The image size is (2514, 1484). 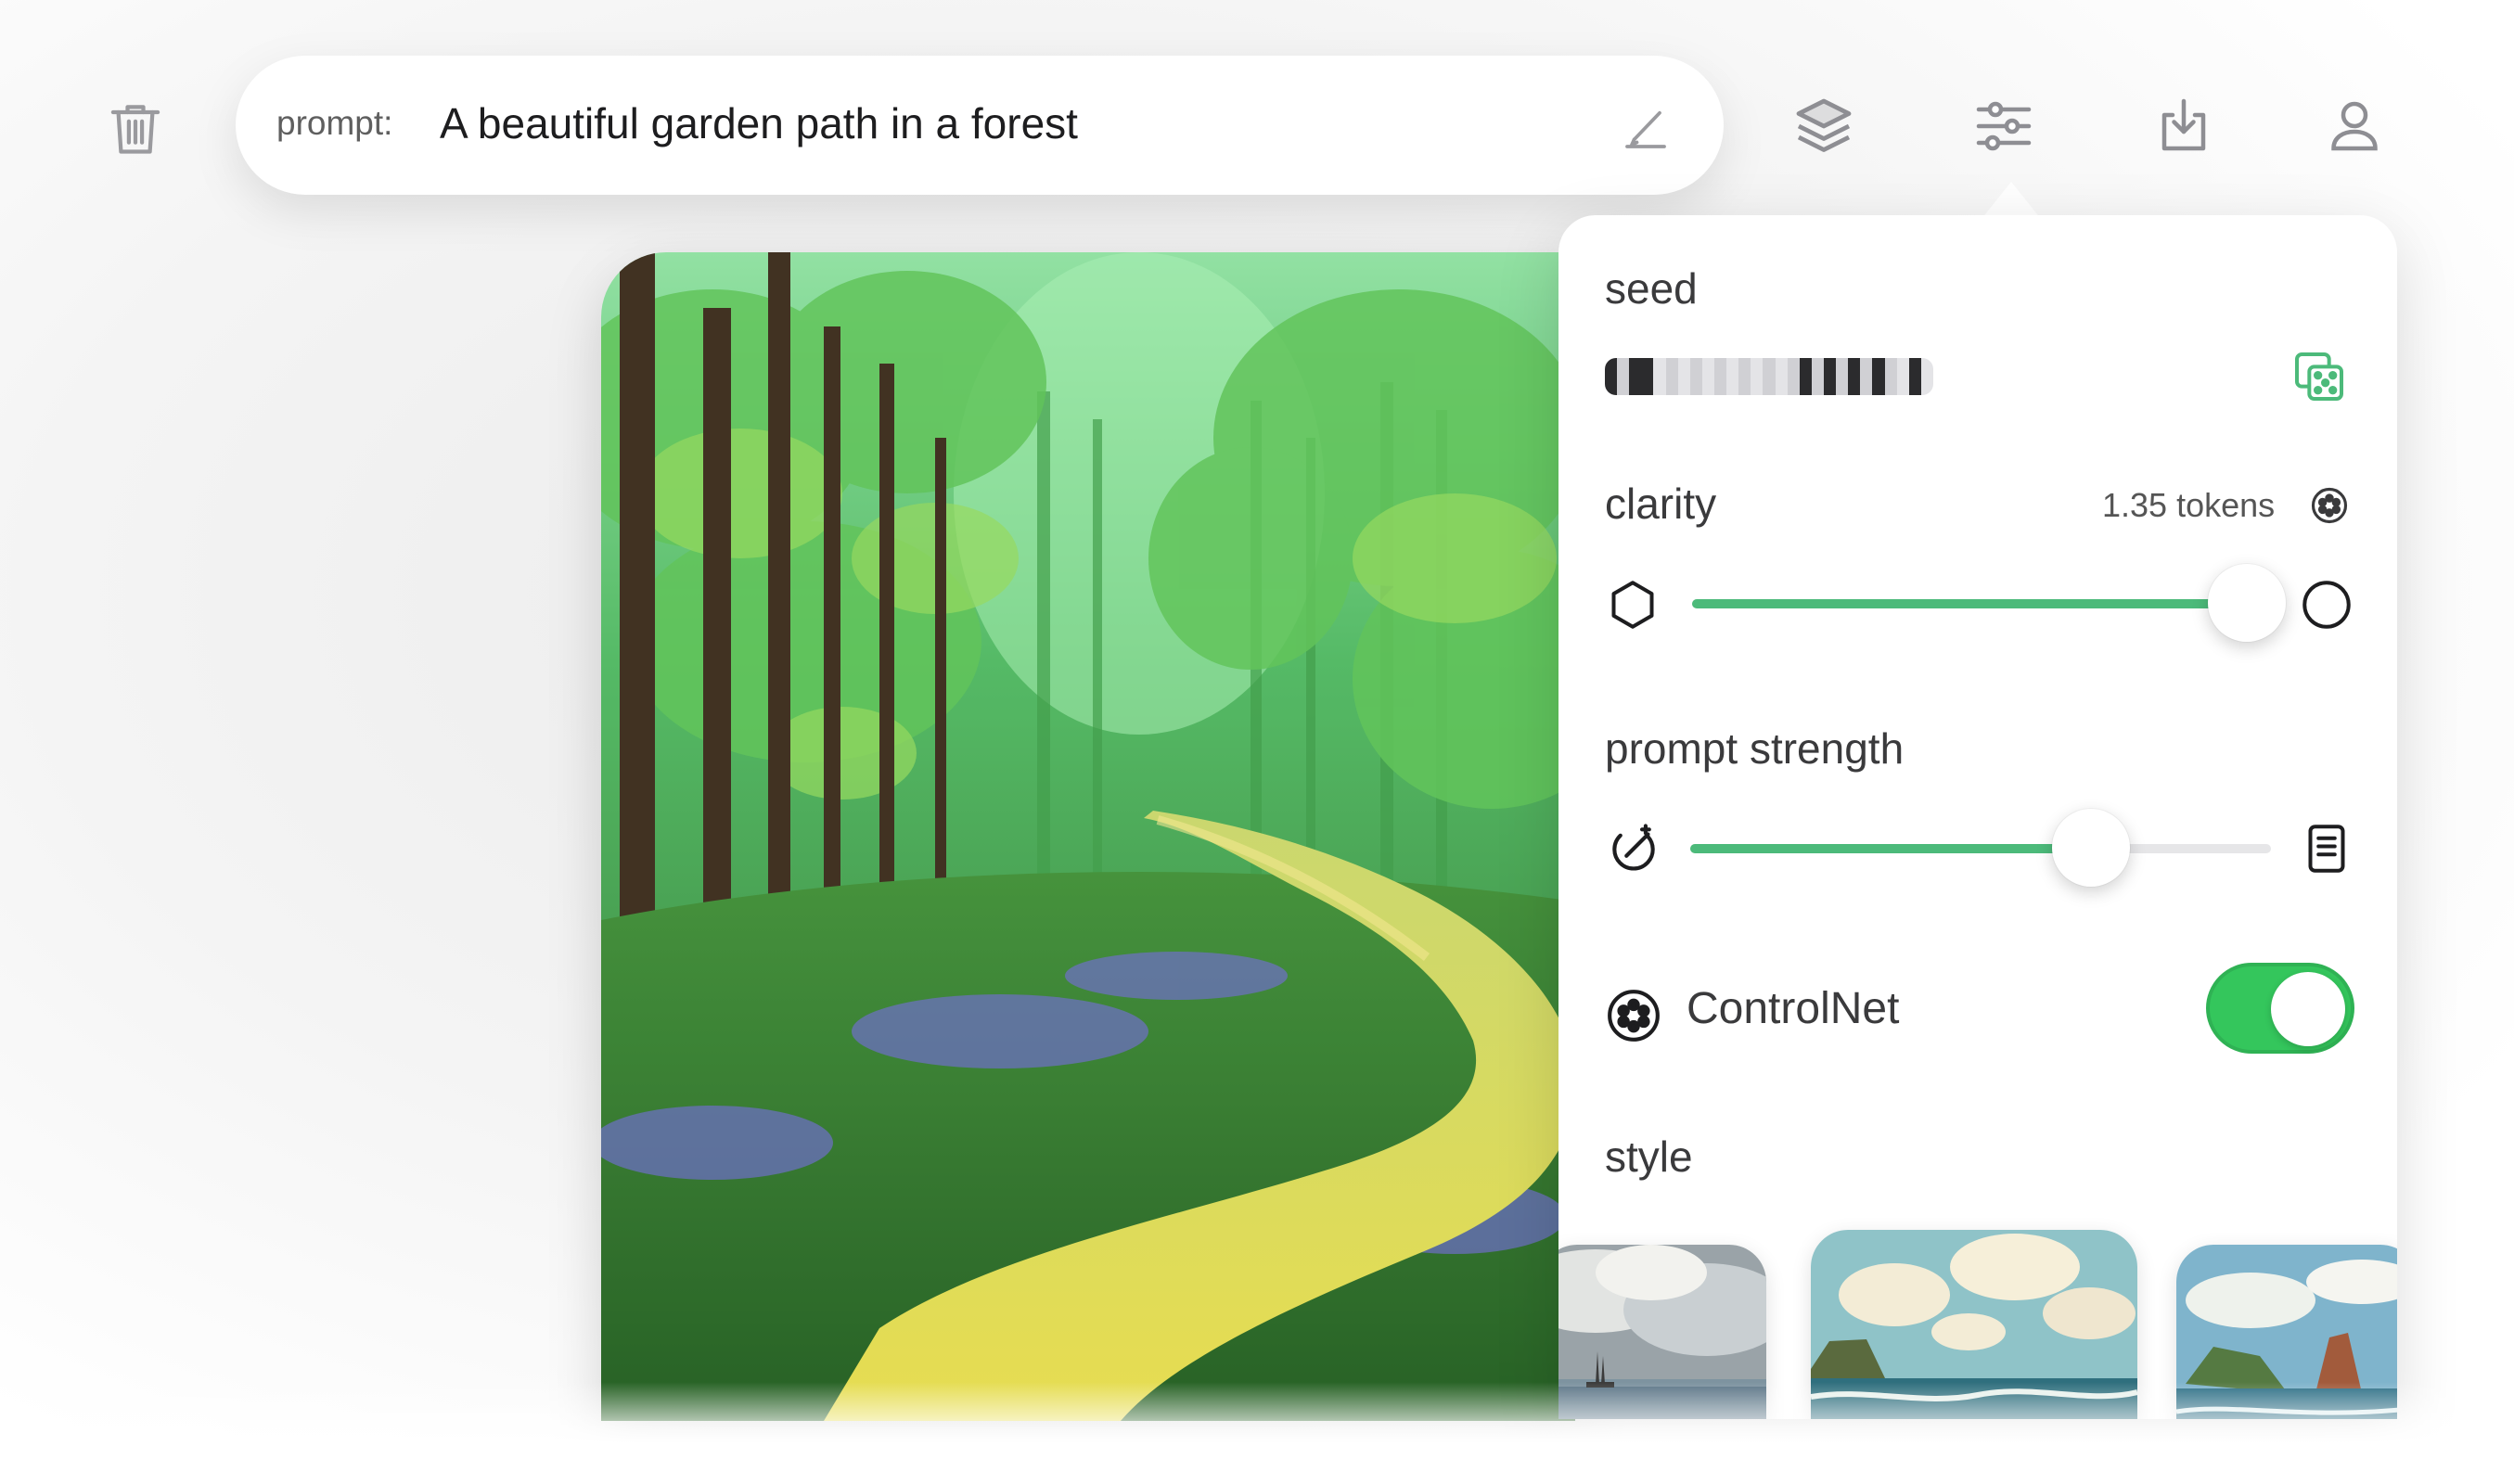 I want to click on clarity-thumb, so click(x=2246, y=603).